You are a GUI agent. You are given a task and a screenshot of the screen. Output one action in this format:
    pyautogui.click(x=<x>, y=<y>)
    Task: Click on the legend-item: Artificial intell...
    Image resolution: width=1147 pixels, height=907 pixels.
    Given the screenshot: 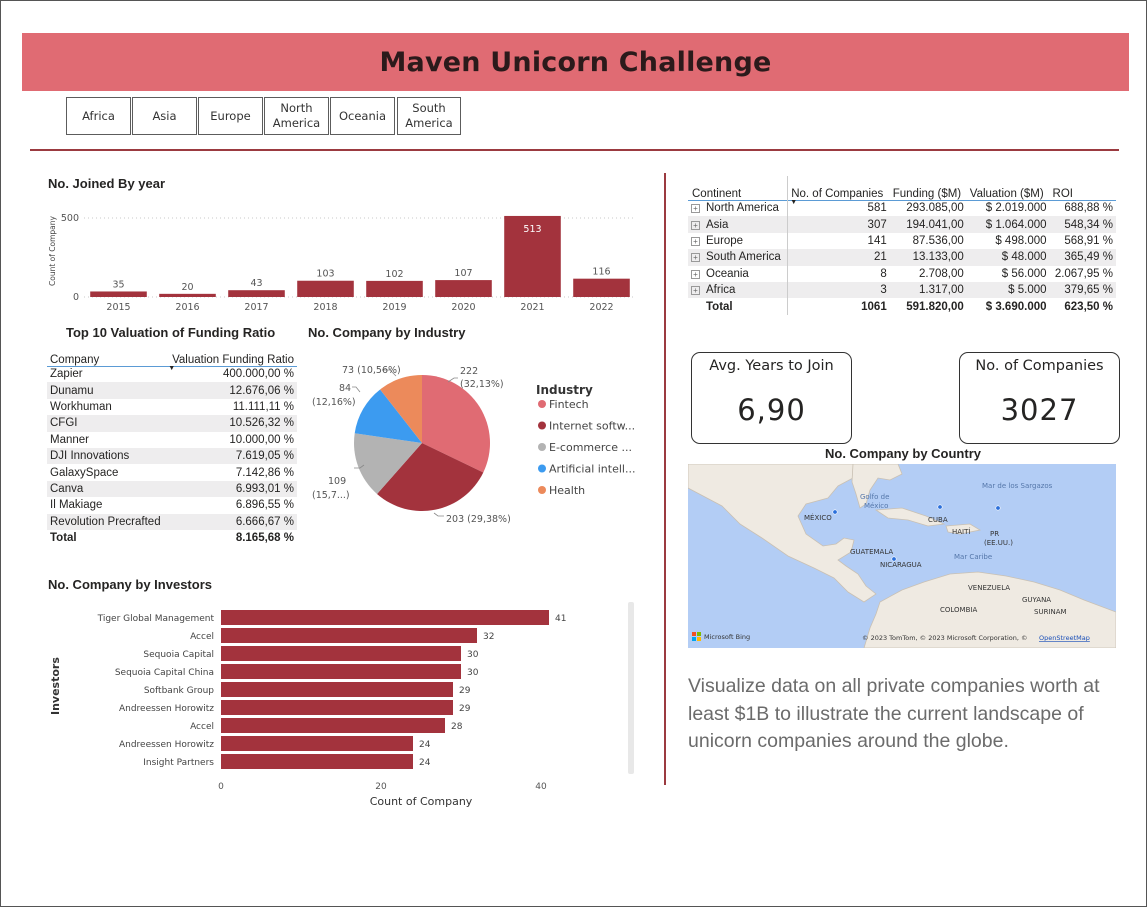 What is the action you would take?
    pyautogui.click(x=592, y=469)
    